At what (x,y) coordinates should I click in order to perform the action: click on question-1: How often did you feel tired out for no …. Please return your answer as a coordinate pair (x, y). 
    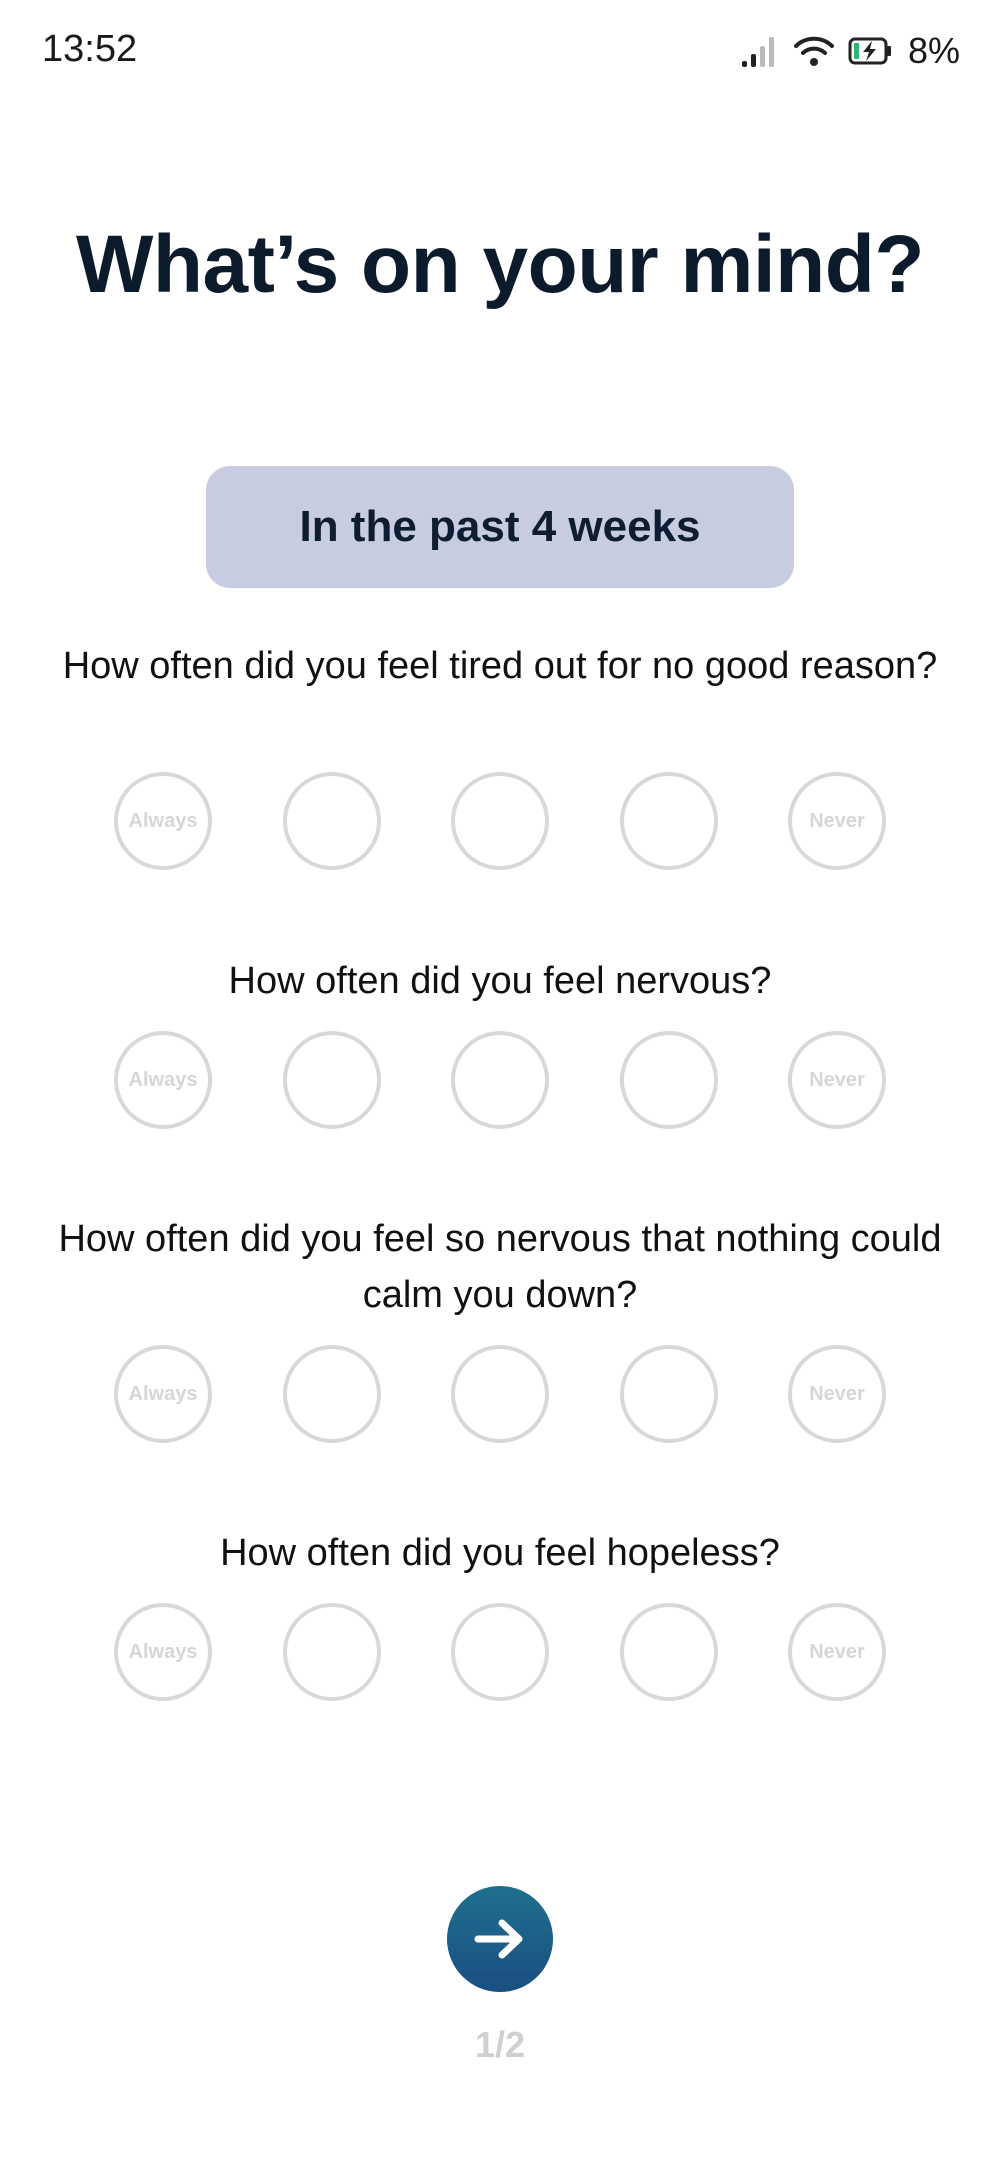
    Looking at the image, I should click on (500, 666).